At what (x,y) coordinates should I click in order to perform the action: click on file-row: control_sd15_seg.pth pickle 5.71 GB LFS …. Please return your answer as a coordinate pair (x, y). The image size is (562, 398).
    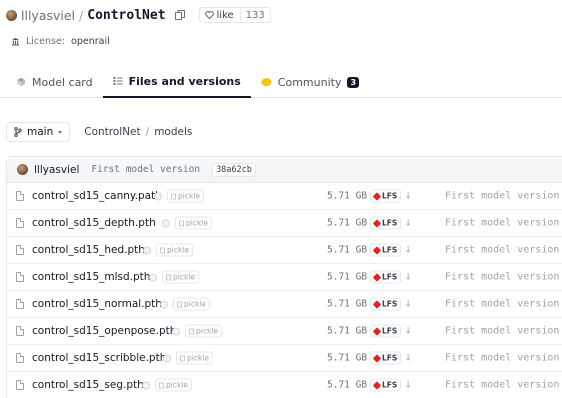
    Looking at the image, I should click on (284, 385).